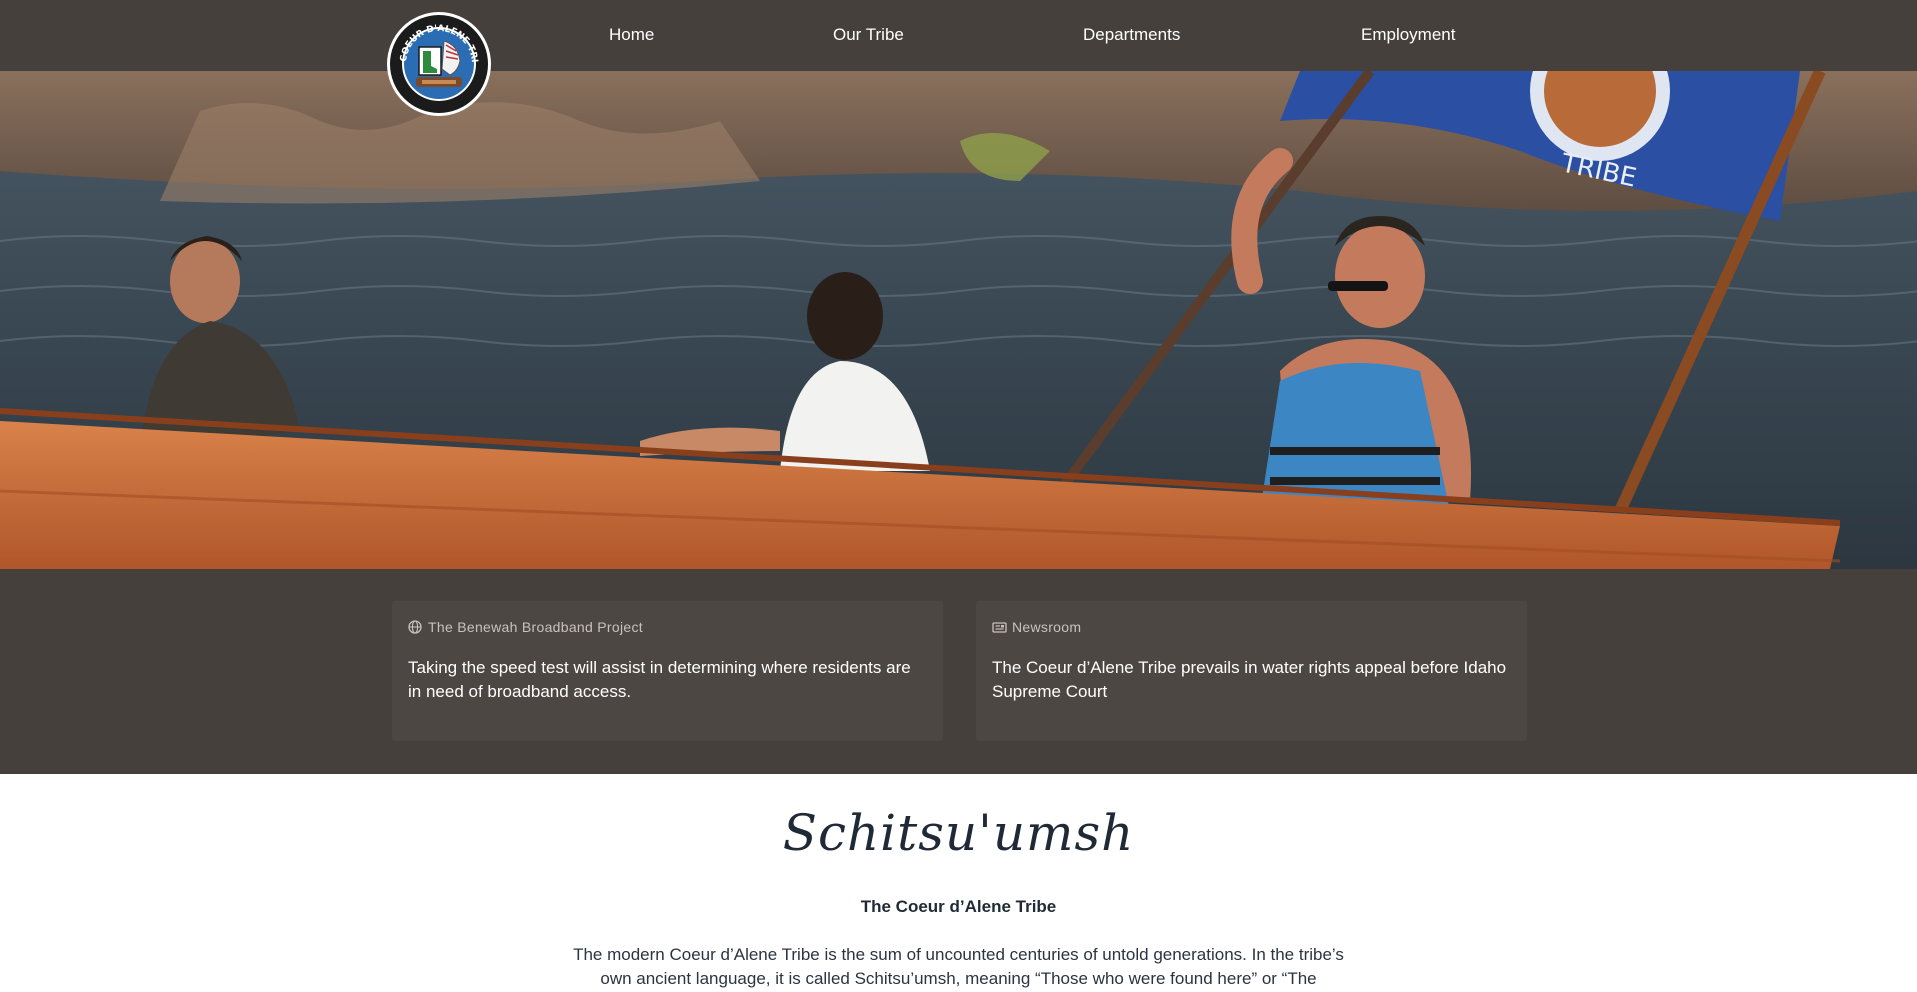 Image resolution: width=1917 pixels, height=992 pixels. I want to click on tribe-seal-logo: COEUR D'ALENE TRIBE, so click(437, 60).